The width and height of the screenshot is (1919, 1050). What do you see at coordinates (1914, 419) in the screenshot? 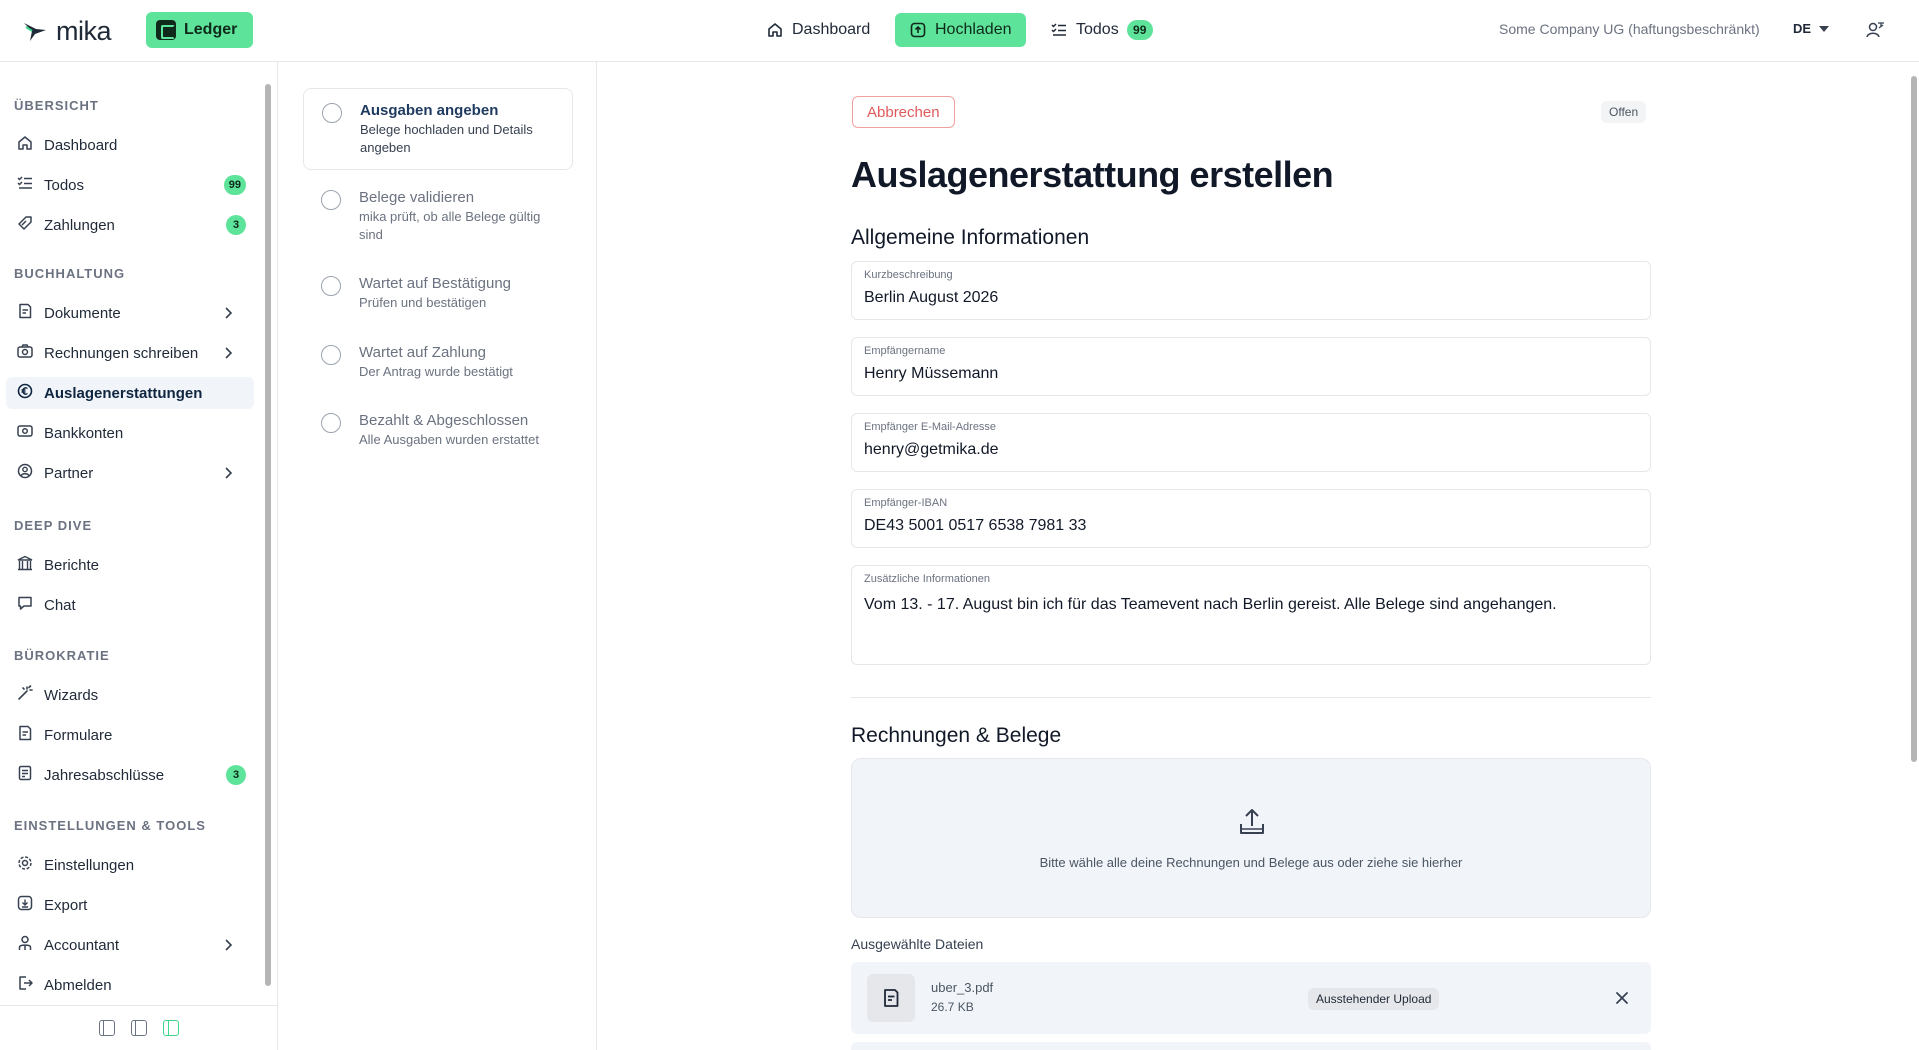
I see `main-scrollbar-thumb` at bounding box center [1914, 419].